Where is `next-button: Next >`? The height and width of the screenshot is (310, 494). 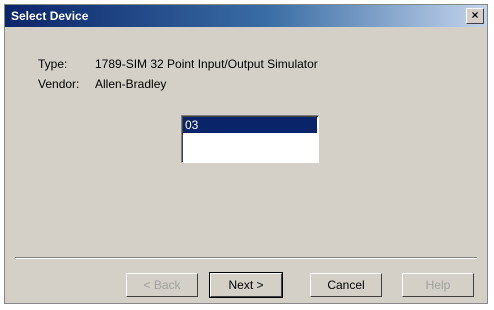
next-button: Next > is located at coordinates (246, 285).